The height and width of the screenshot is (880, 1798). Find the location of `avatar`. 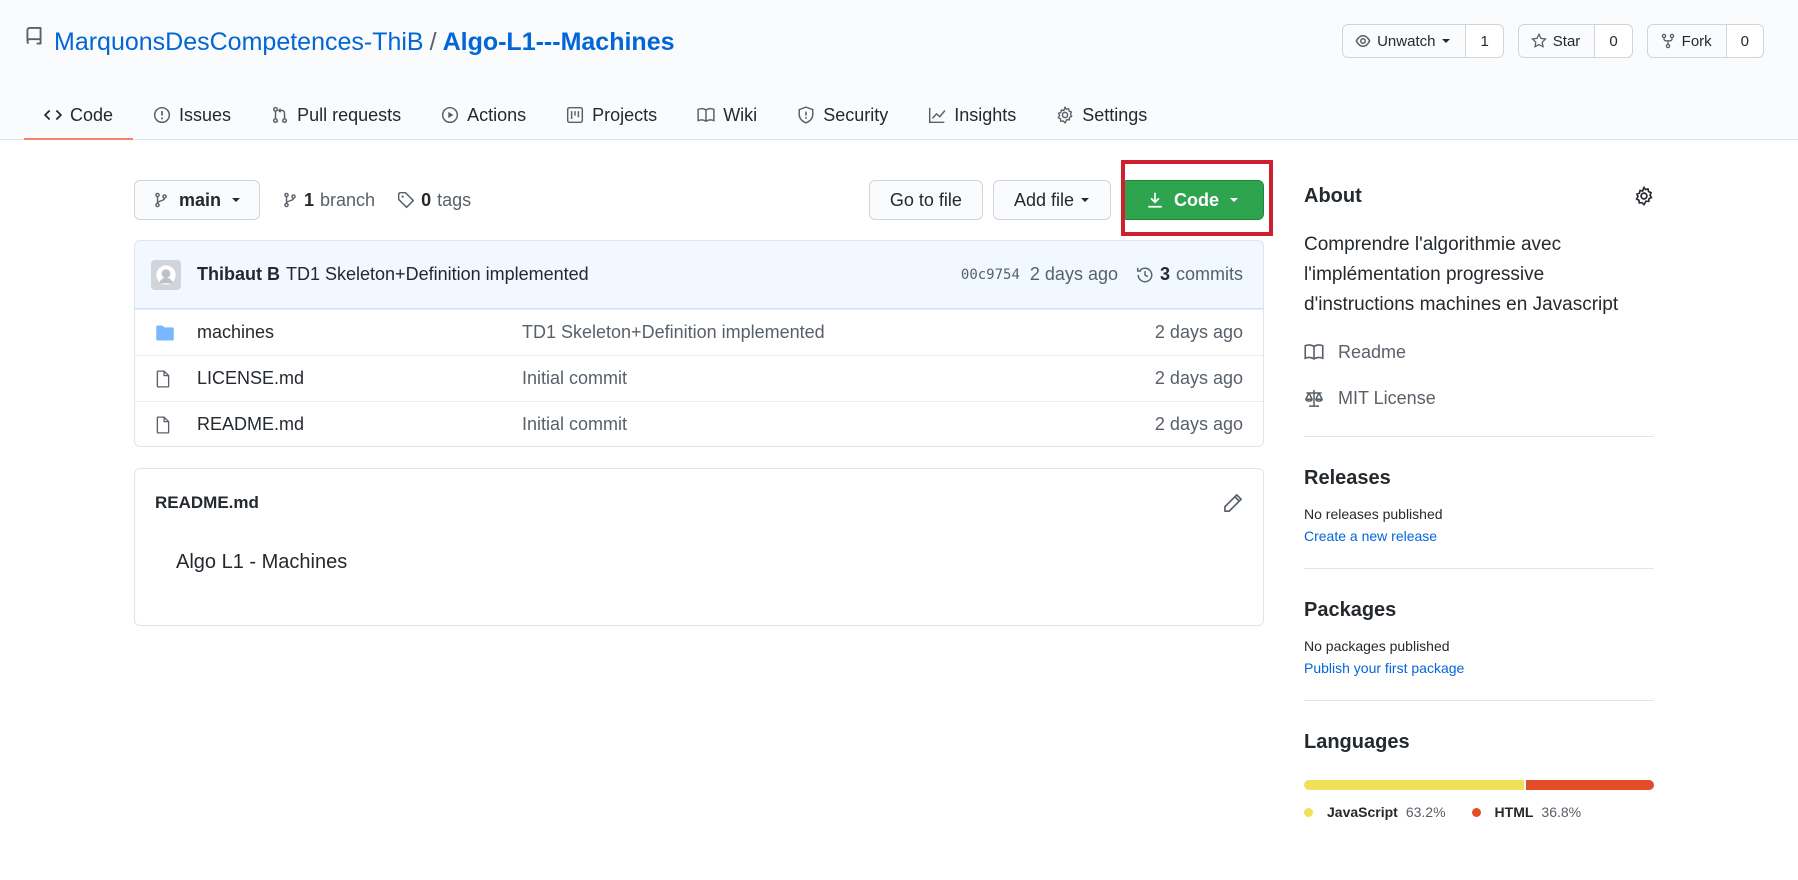

avatar is located at coordinates (166, 274).